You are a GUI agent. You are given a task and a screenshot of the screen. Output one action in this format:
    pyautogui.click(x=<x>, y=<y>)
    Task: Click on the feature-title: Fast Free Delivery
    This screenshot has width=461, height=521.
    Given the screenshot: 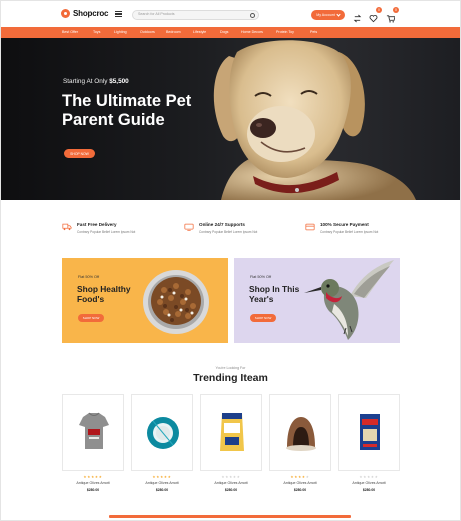 What is the action you would take?
    pyautogui.click(x=97, y=224)
    